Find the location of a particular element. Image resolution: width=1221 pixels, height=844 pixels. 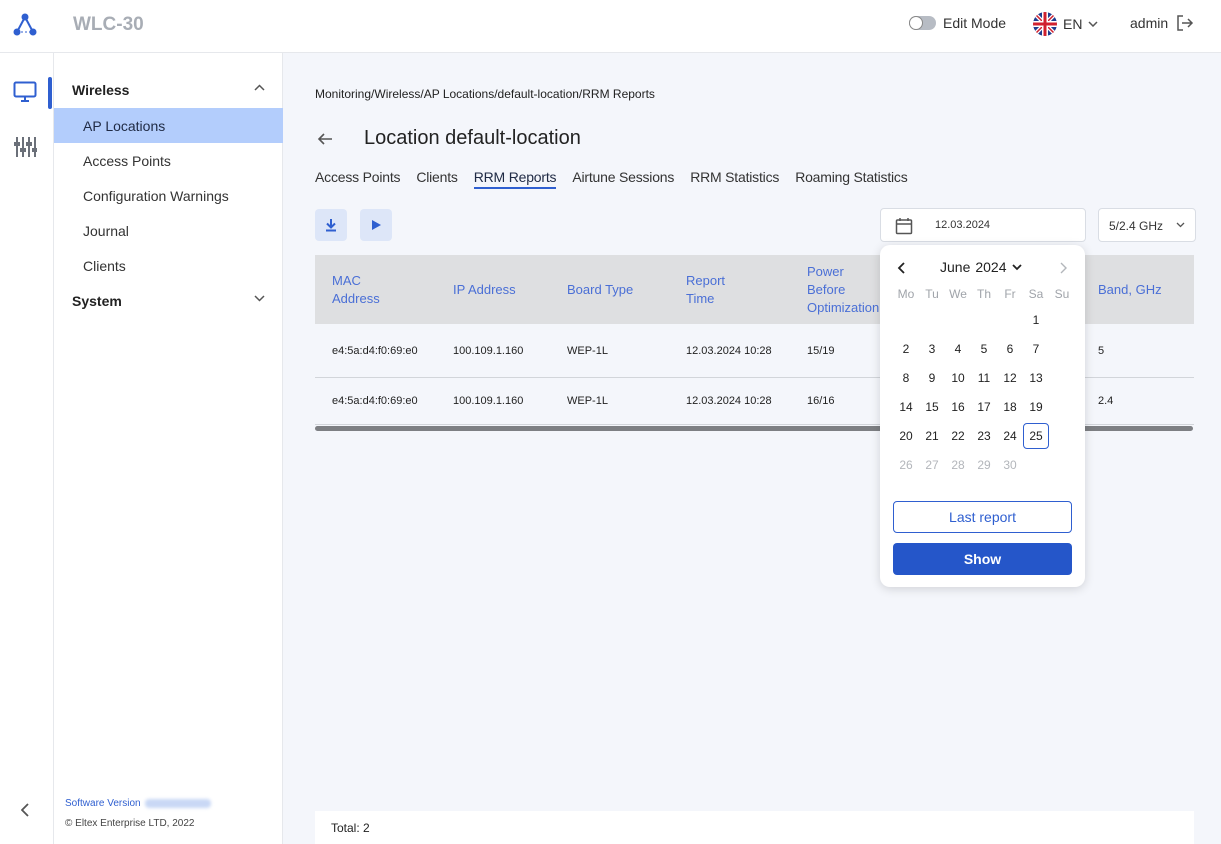

sidebar-item-label: Journal is located at coordinates (106, 230).